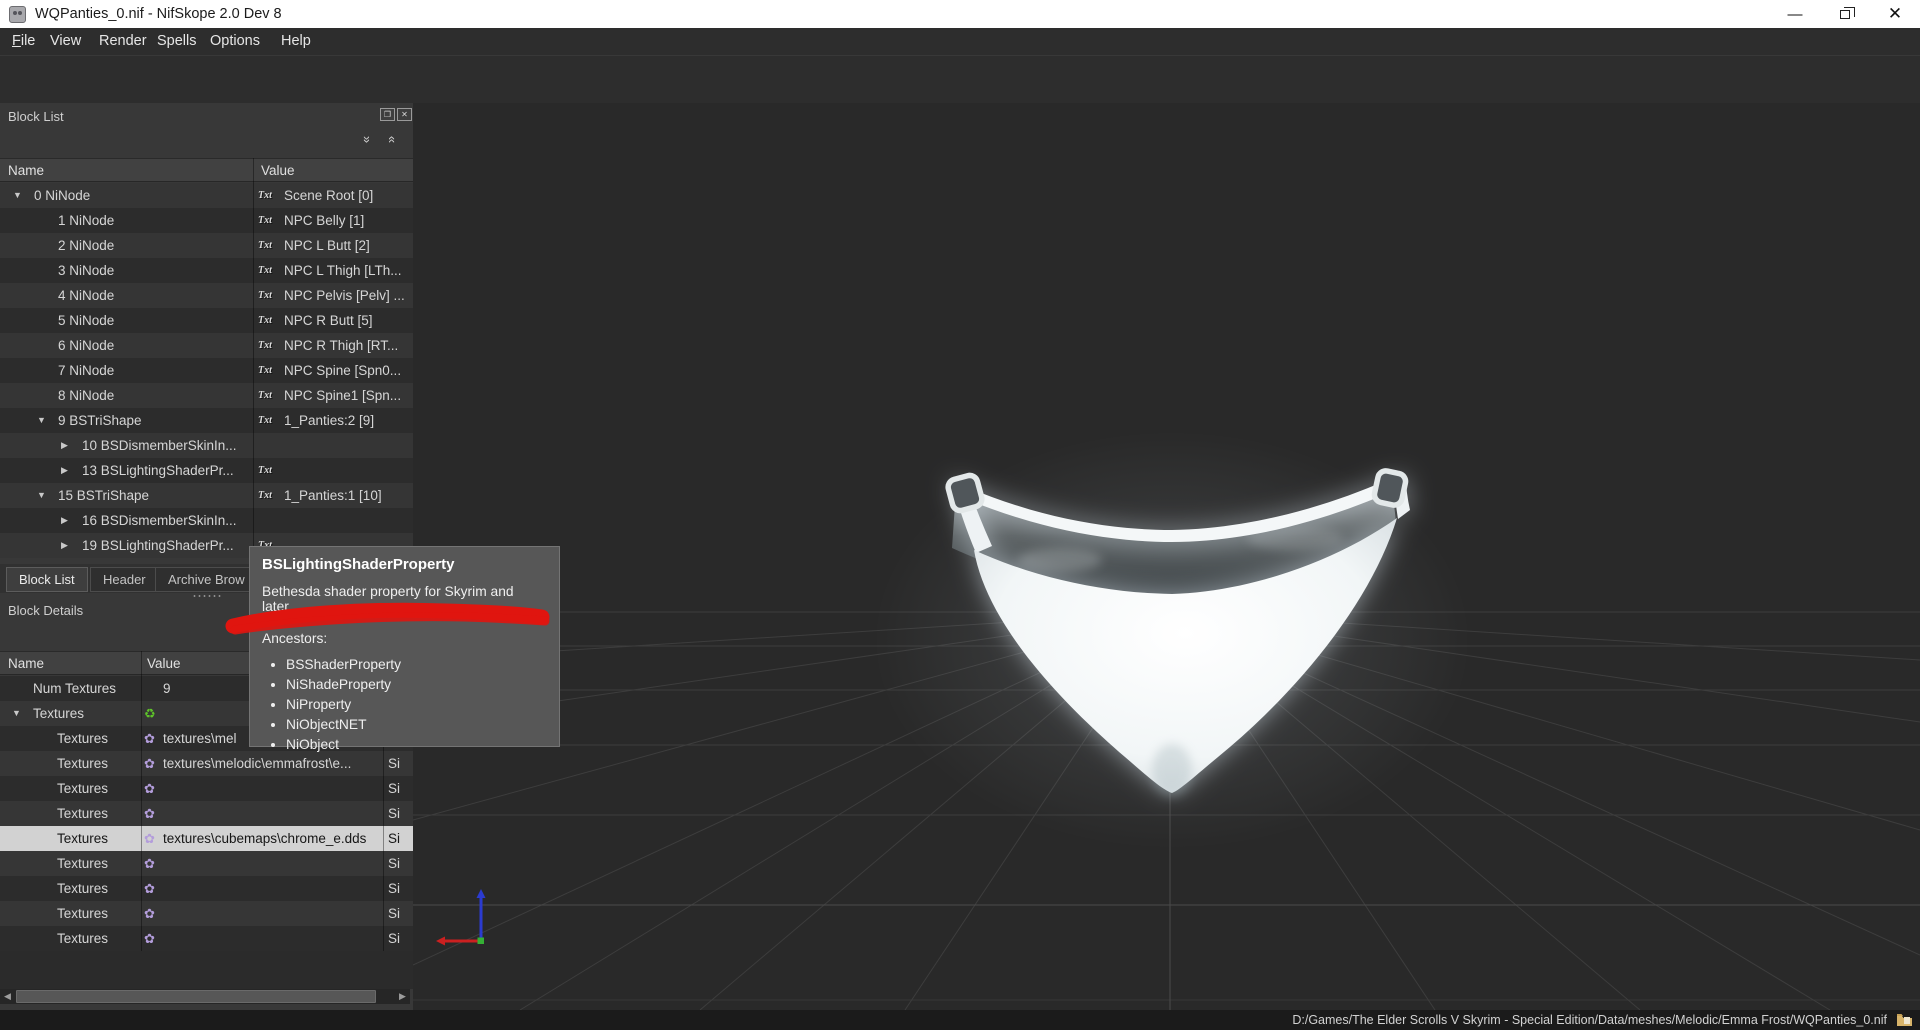 The height and width of the screenshot is (1030, 1920). What do you see at coordinates (960, 14) in the screenshot?
I see `title-bar: WQPanties_0.nif - NifSkope 2.0 Dev 8 — ✕` at bounding box center [960, 14].